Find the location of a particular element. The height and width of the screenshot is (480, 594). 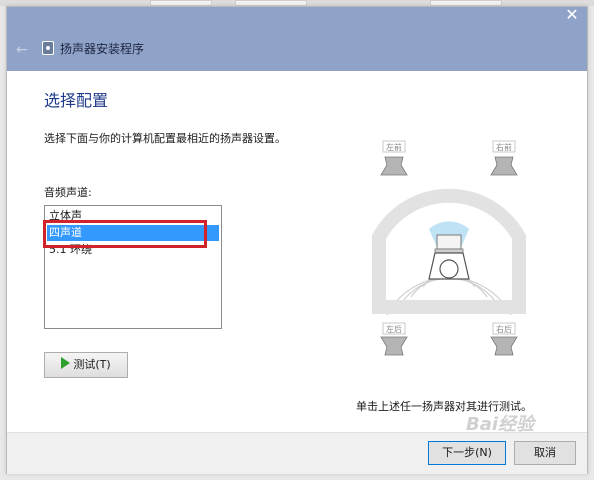

listener-head-icon is located at coordinates (449, 269).